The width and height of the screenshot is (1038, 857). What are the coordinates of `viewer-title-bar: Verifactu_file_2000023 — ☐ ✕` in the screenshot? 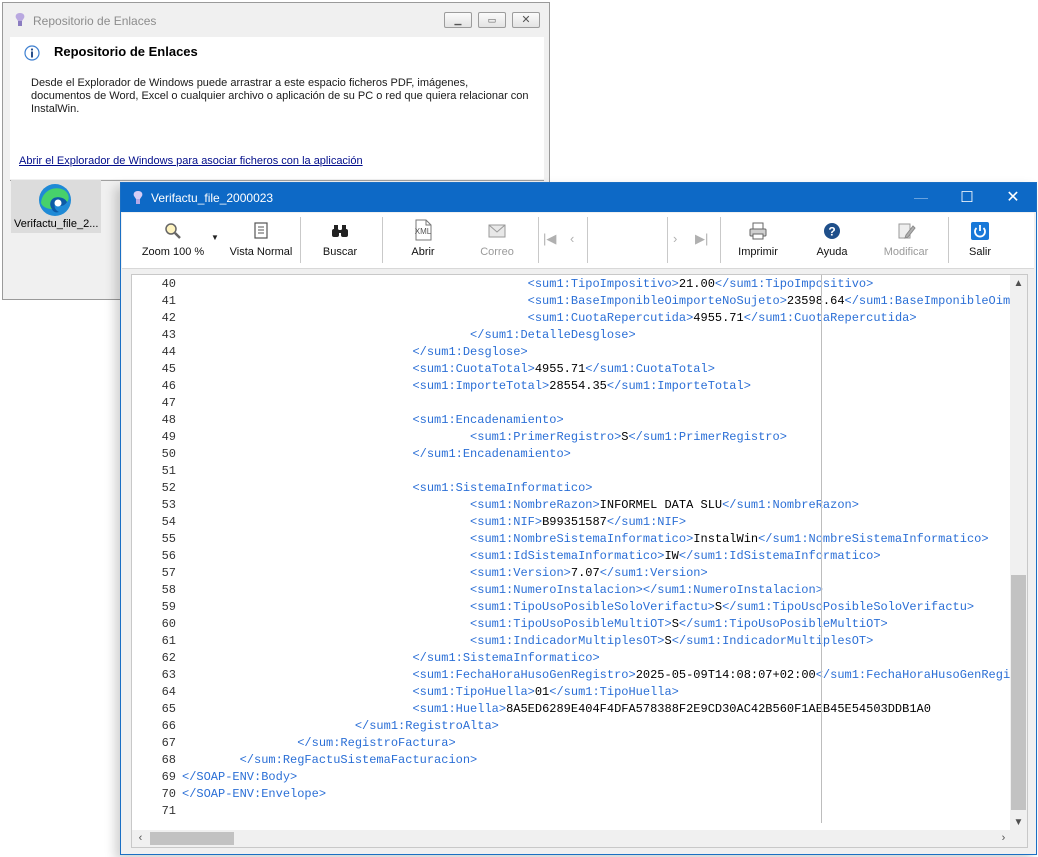 It's located at (578, 197).